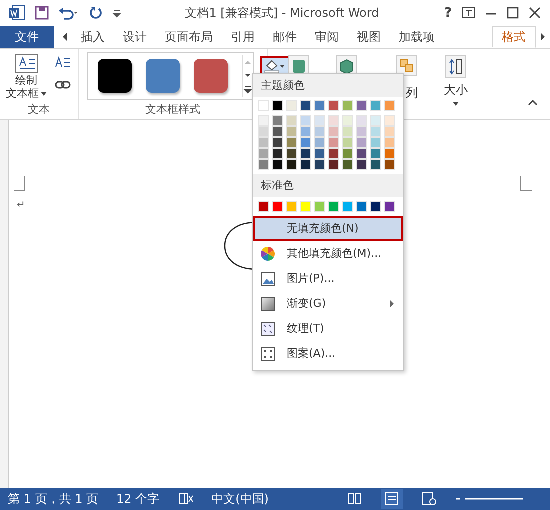 This screenshot has height=510, width=550. What do you see at coordinates (469, 13) in the screenshot?
I see `ribbon-display-icon` at bounding box center [469, 13].